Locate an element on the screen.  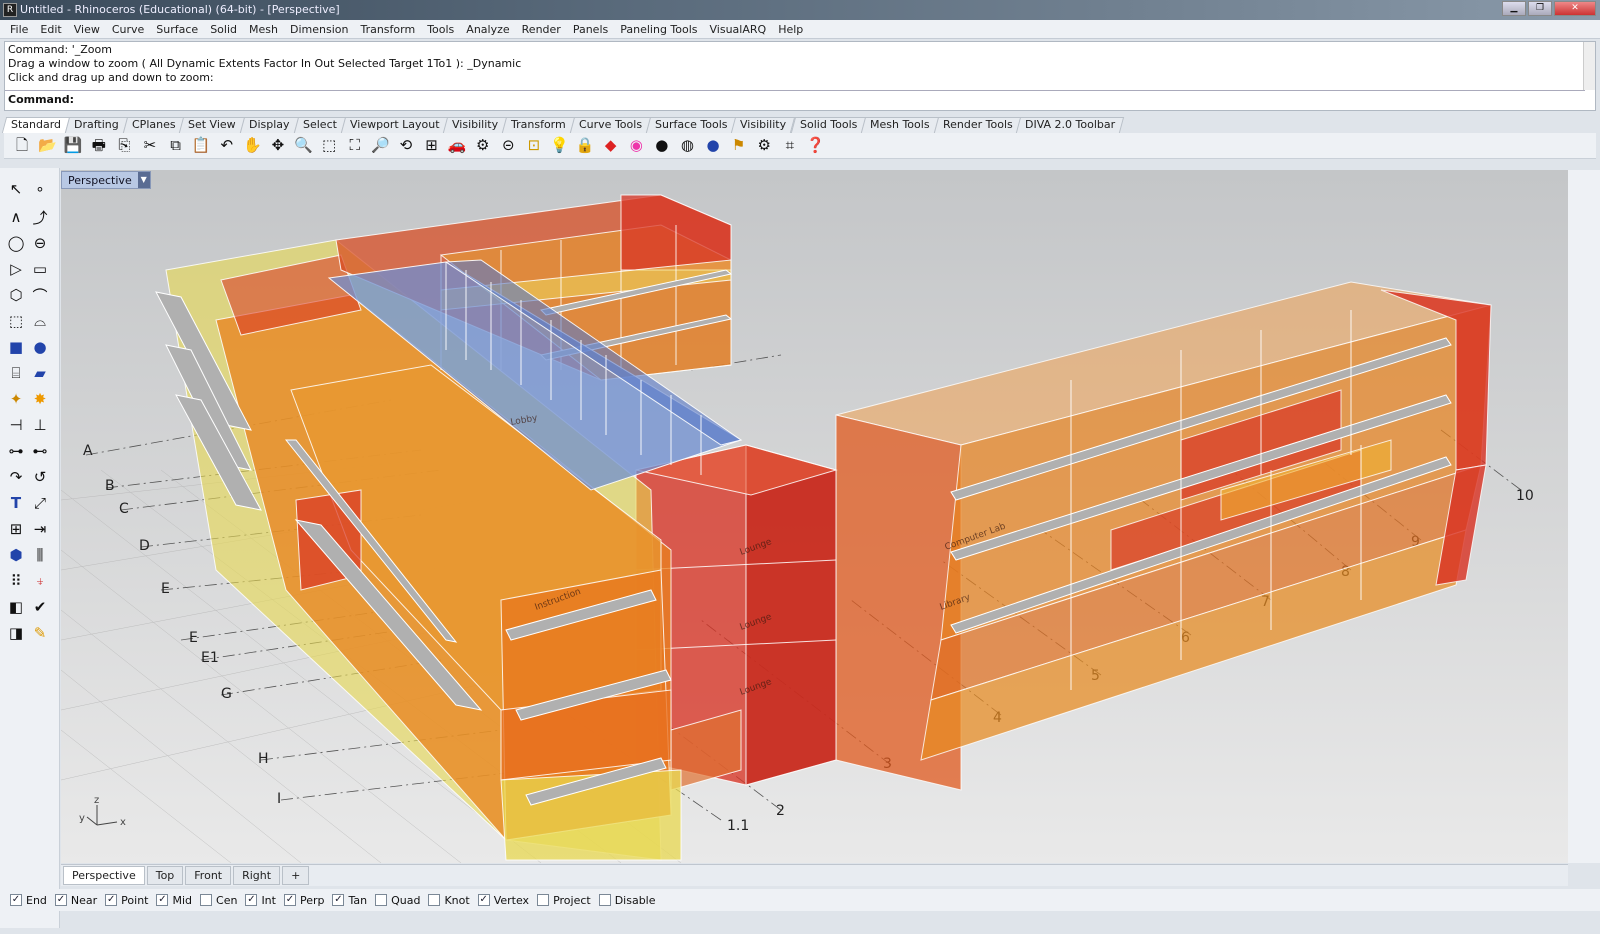
osnap-quad: Quad is located at coordinates (397, 900).